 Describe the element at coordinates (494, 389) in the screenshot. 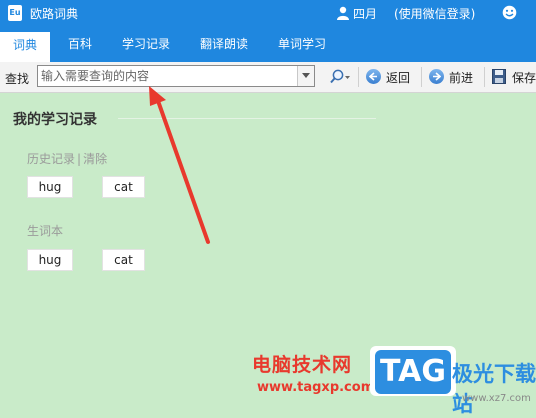

I see `watermark-site-name: 极光下载站` at that location.